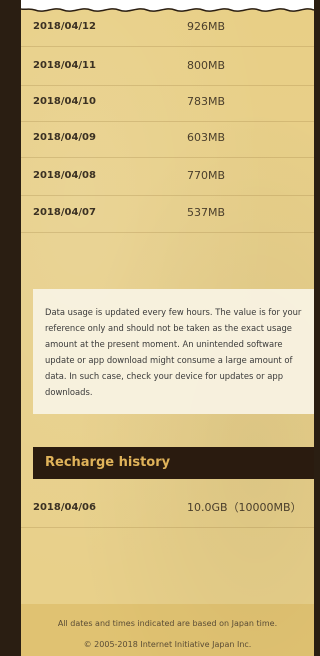 The image size is (320, 656). What do you see at coordinates (206, 65) in the screenshot?
I see `usage-amount: 800MB` at bounding box center [206, 65].